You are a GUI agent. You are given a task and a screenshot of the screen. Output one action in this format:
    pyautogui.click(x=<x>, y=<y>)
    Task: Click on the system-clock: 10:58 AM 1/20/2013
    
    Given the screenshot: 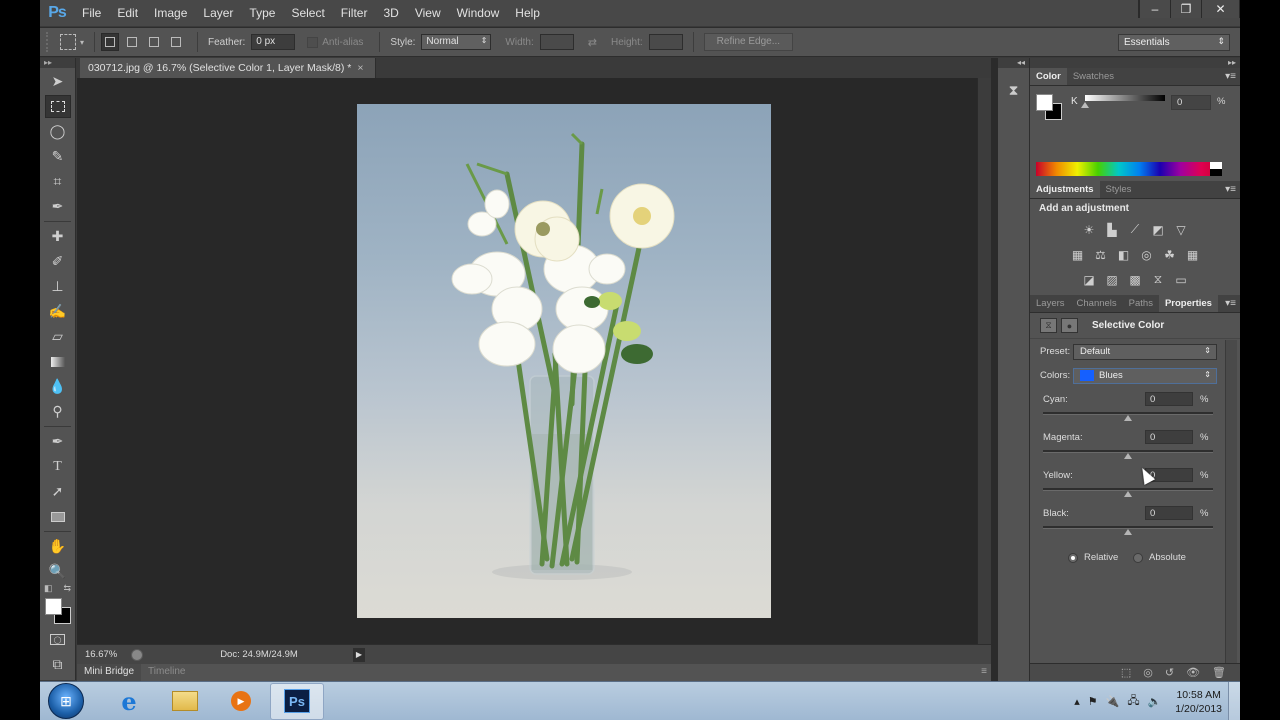 What is the action you would take?
    pyautogui.click(x=1198, y=702)
    